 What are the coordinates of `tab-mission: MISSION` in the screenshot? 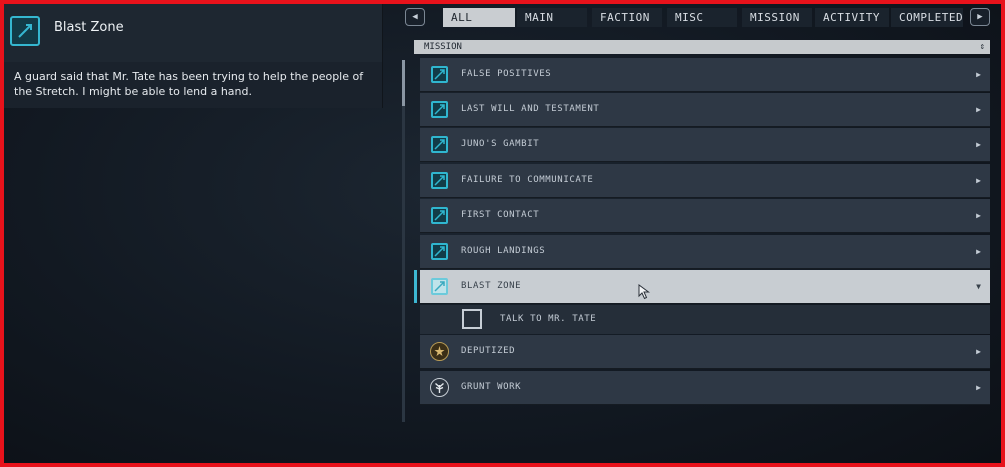 It's located at (777, 17).